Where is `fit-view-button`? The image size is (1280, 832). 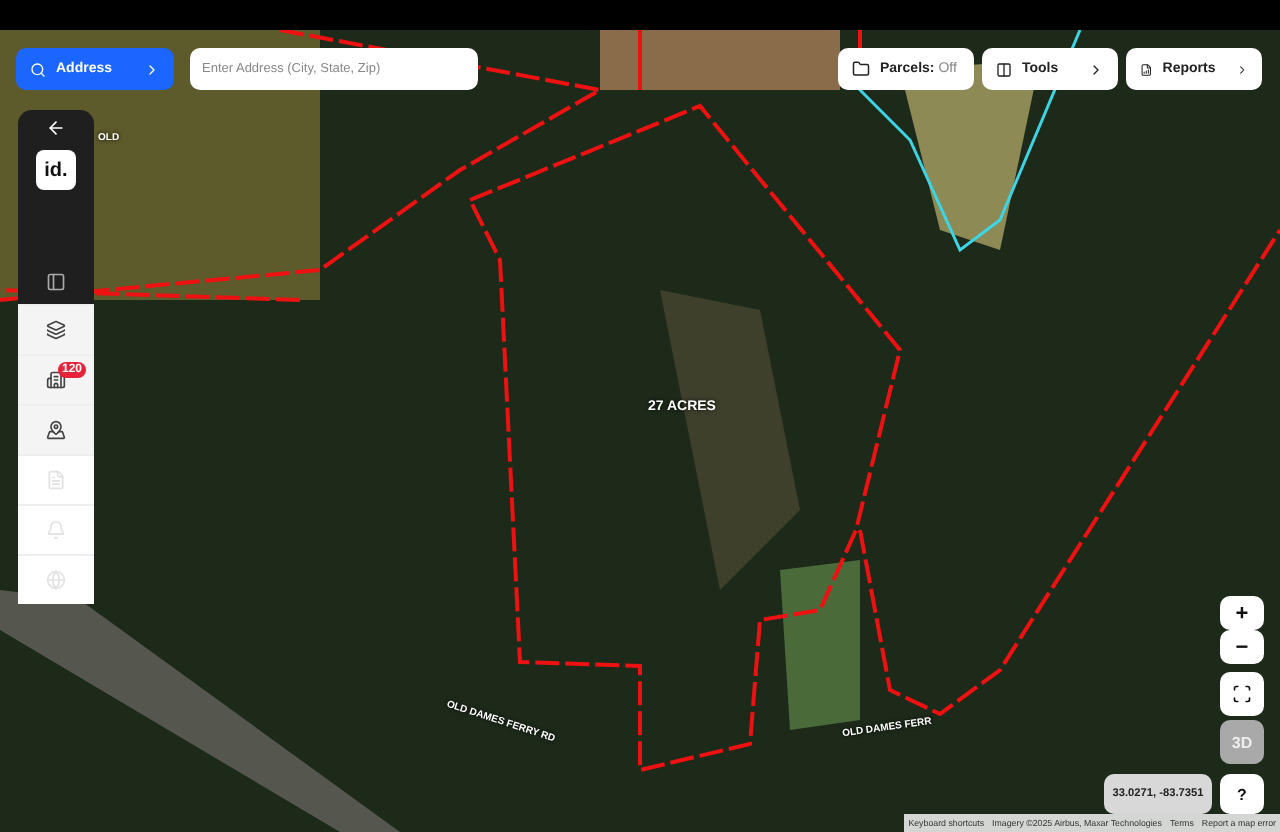 fit-view-button is located at coordinates (1242, 694).